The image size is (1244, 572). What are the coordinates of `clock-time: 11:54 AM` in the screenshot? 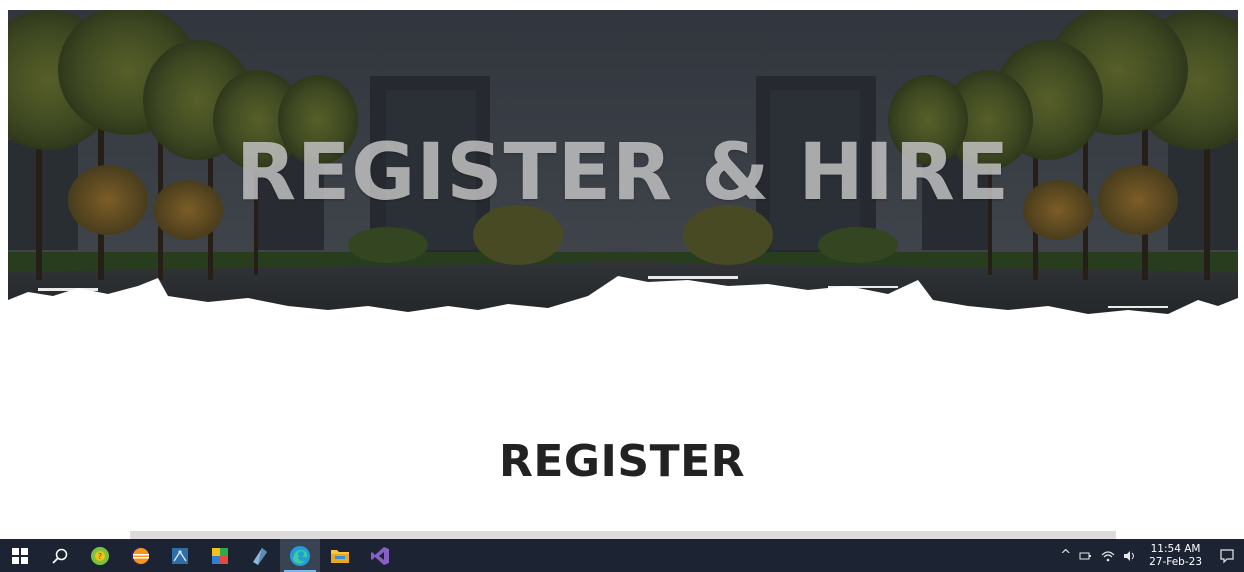 It's located at (1175, 548).